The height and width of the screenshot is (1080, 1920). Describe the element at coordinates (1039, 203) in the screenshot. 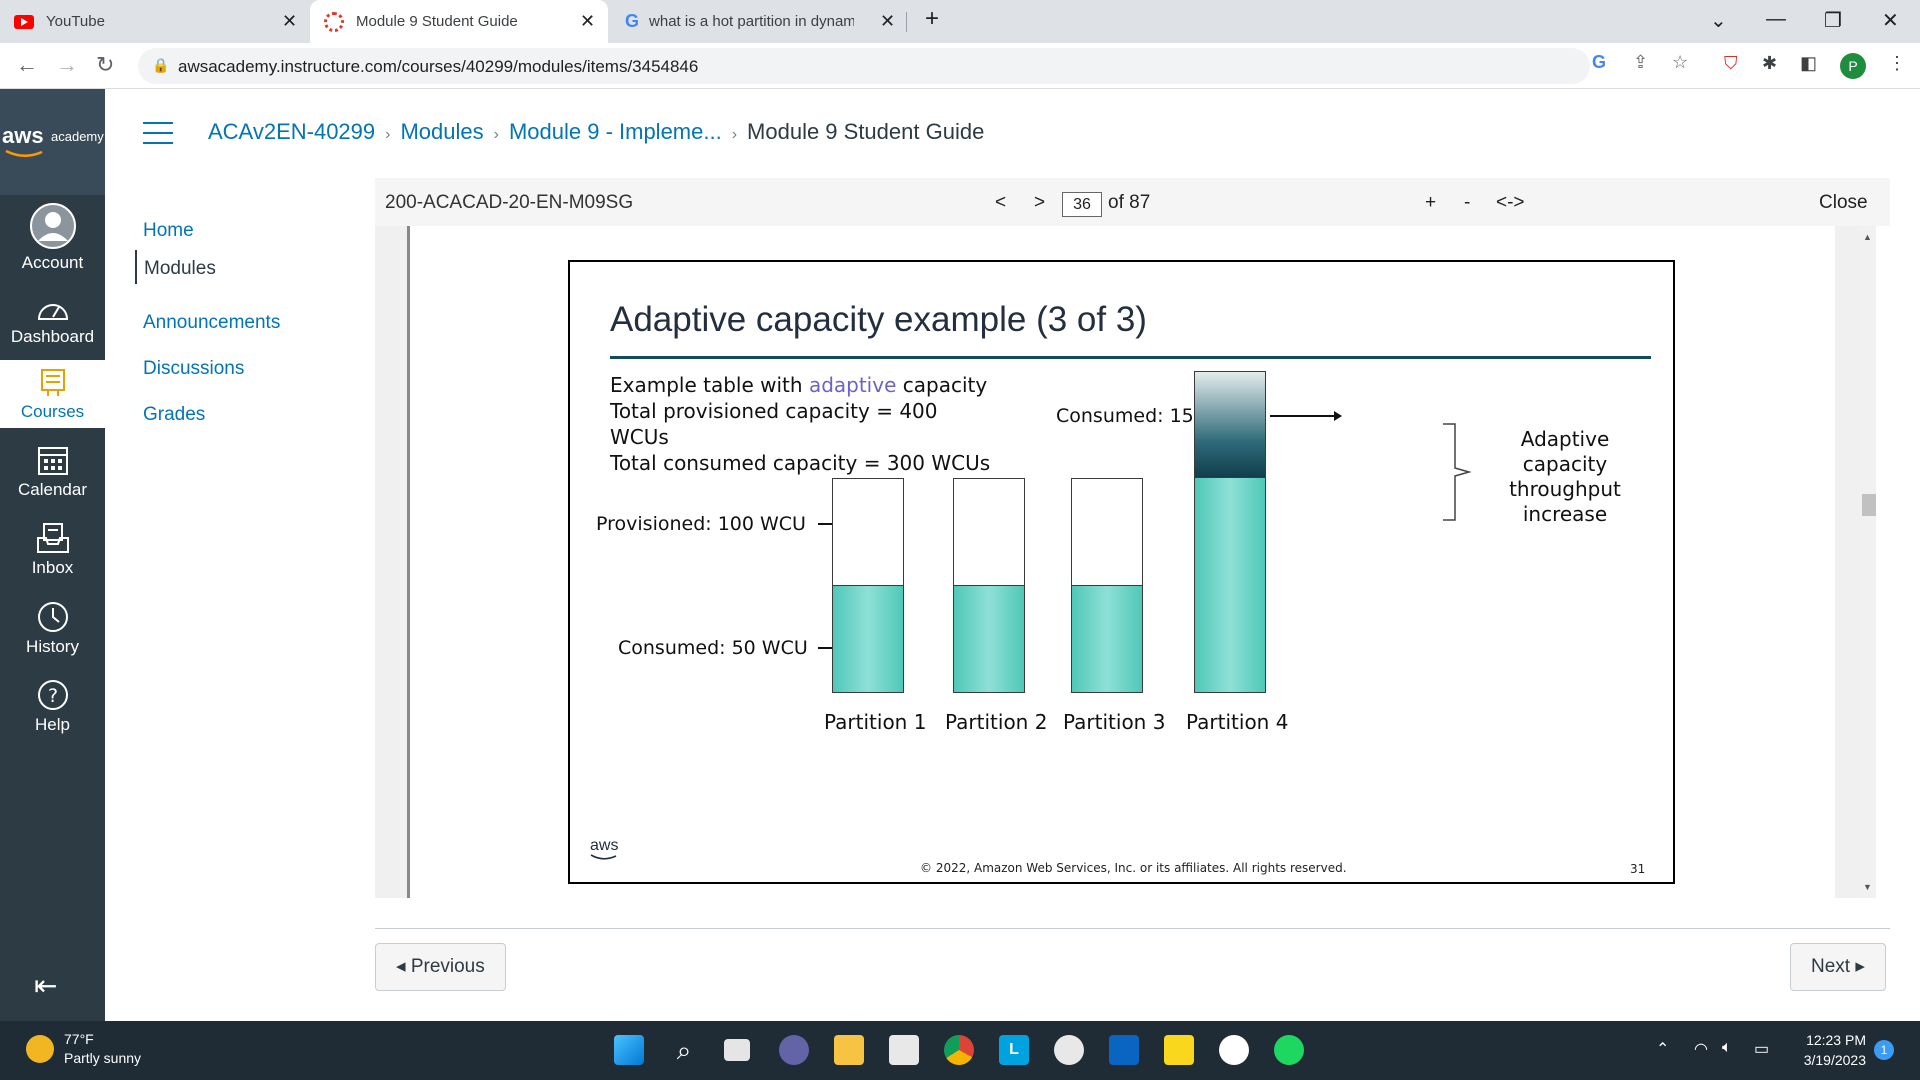

I see `next-page-button: >` at that location.